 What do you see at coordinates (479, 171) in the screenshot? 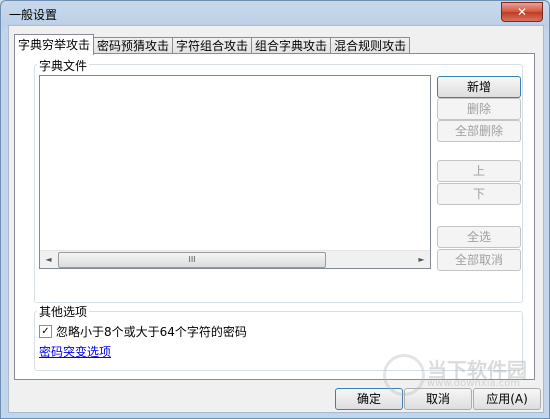
I see `move-up-button: 上` at bounding box center [479, 171].